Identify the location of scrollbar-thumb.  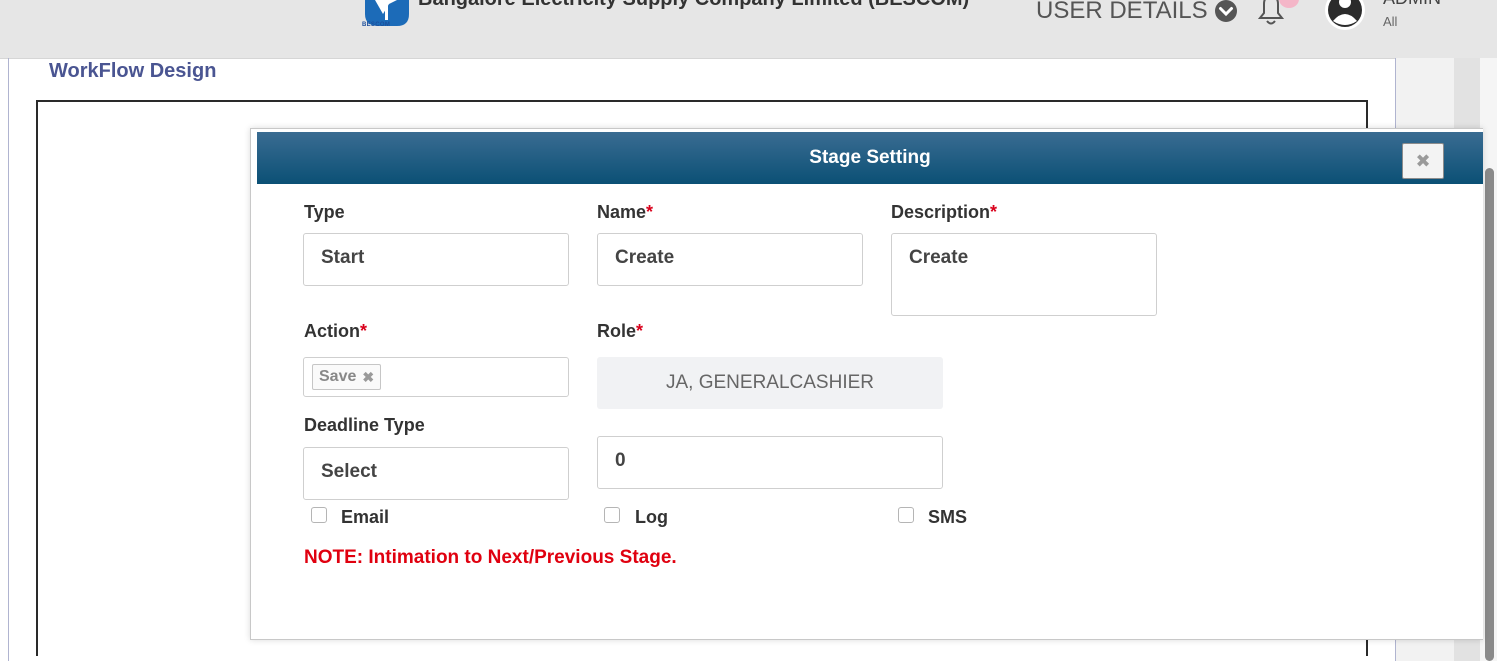
(1489, 414).